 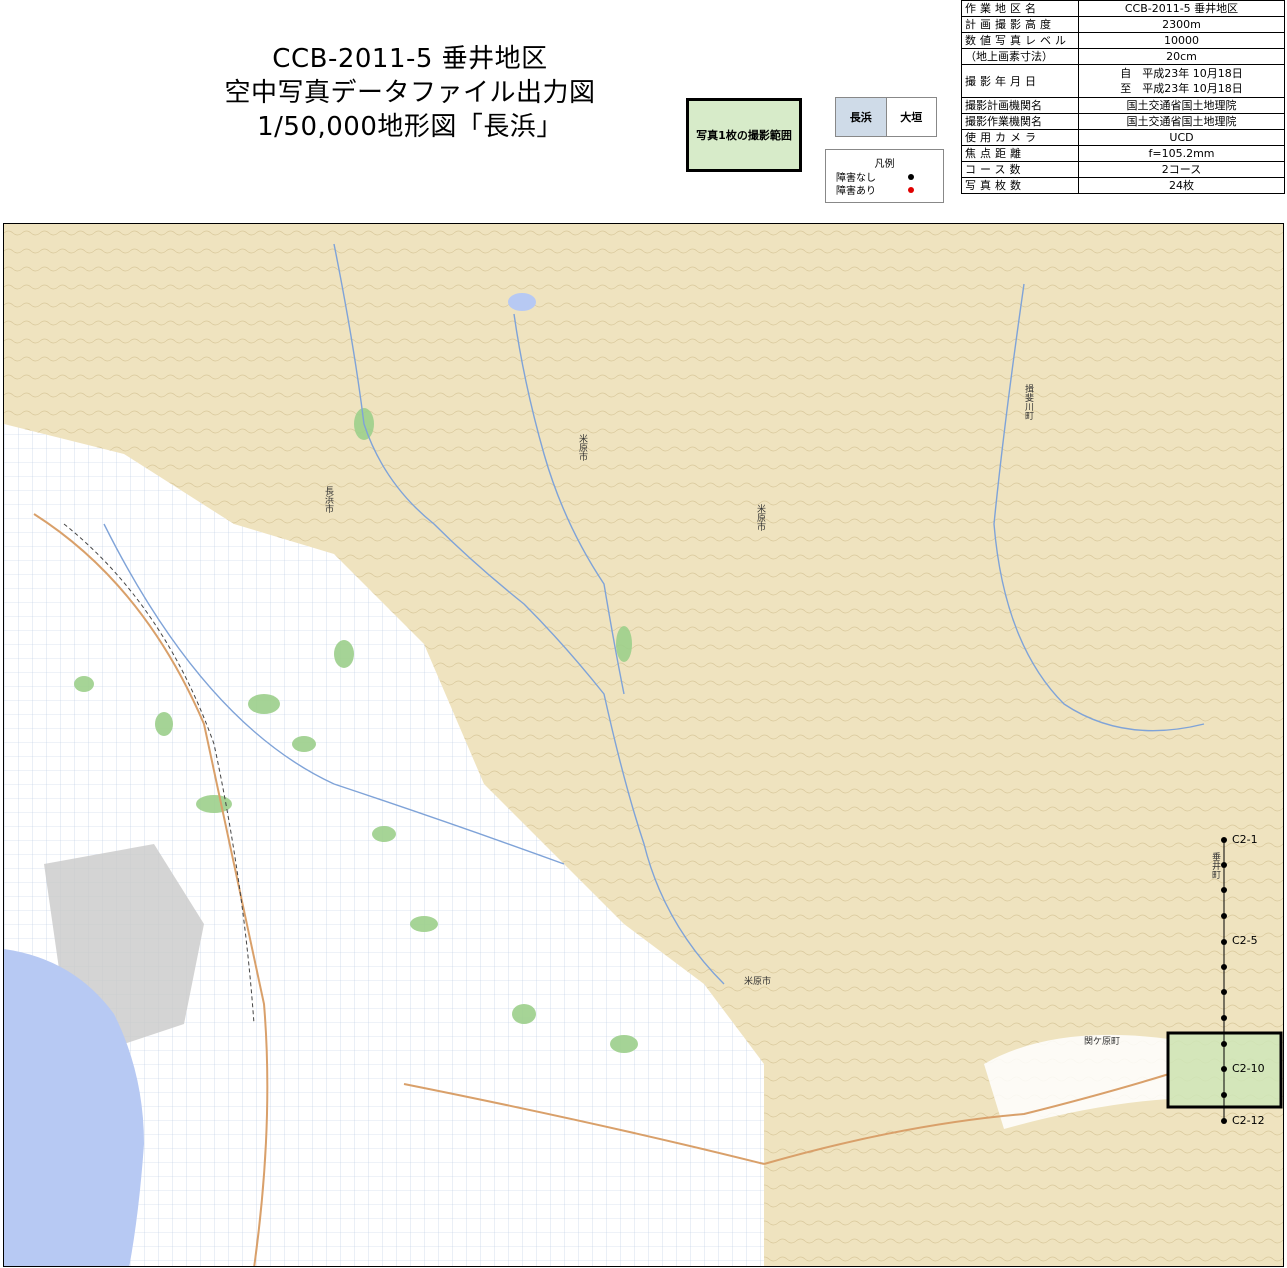 What do you see at coordinates (1020, 185) in the screenshot?
I see `info-key: 写真枚数` at bounding box center [1020, 185].